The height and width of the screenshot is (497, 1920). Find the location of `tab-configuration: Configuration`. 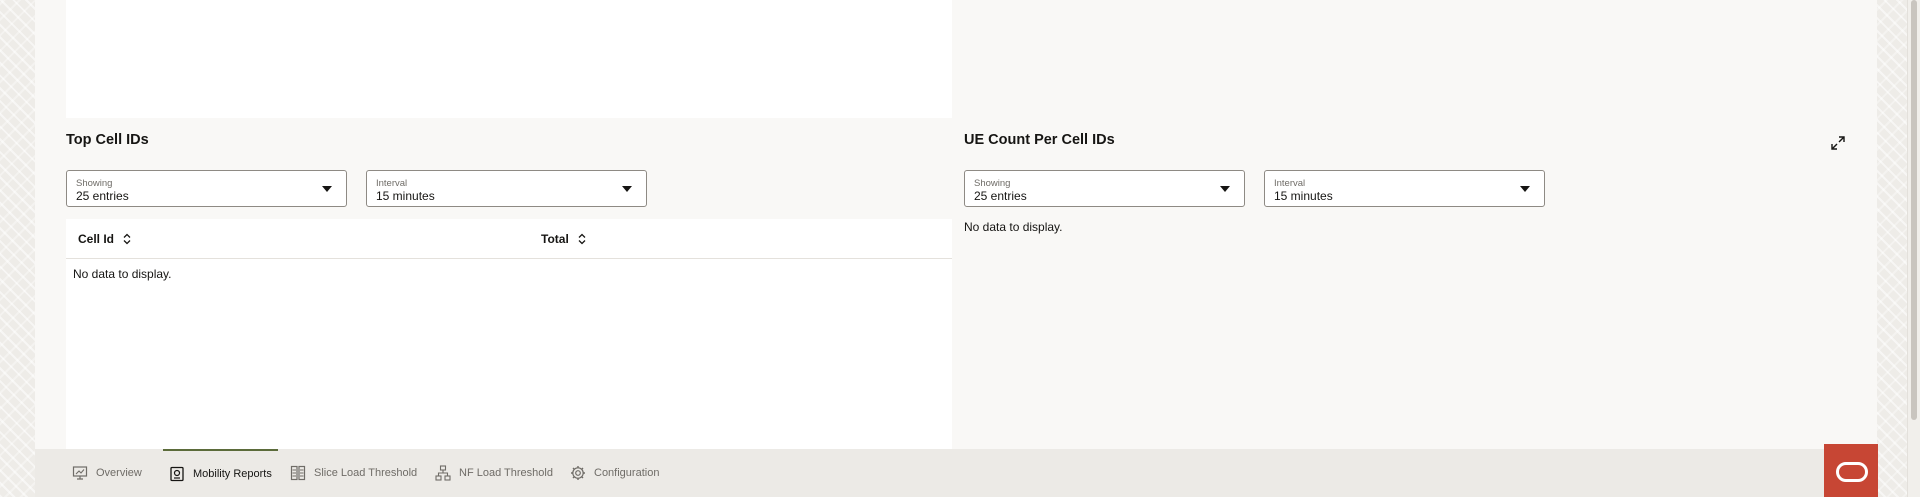

tab-configuration: Configuration is located at coordinates (614, 473).